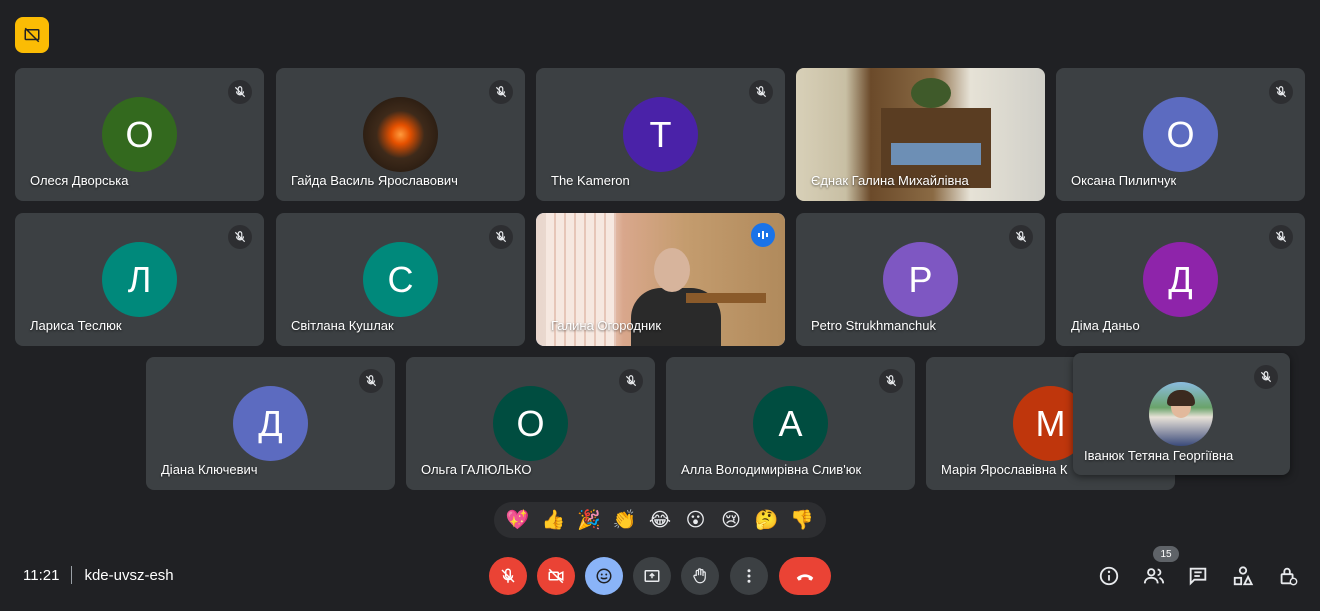 This screenshot has width=1320, height=611. Describe the element at coordinates (920, 134) in the screenshot. I see `participant-tile: Єднак Галина Михайлівна` at that location.